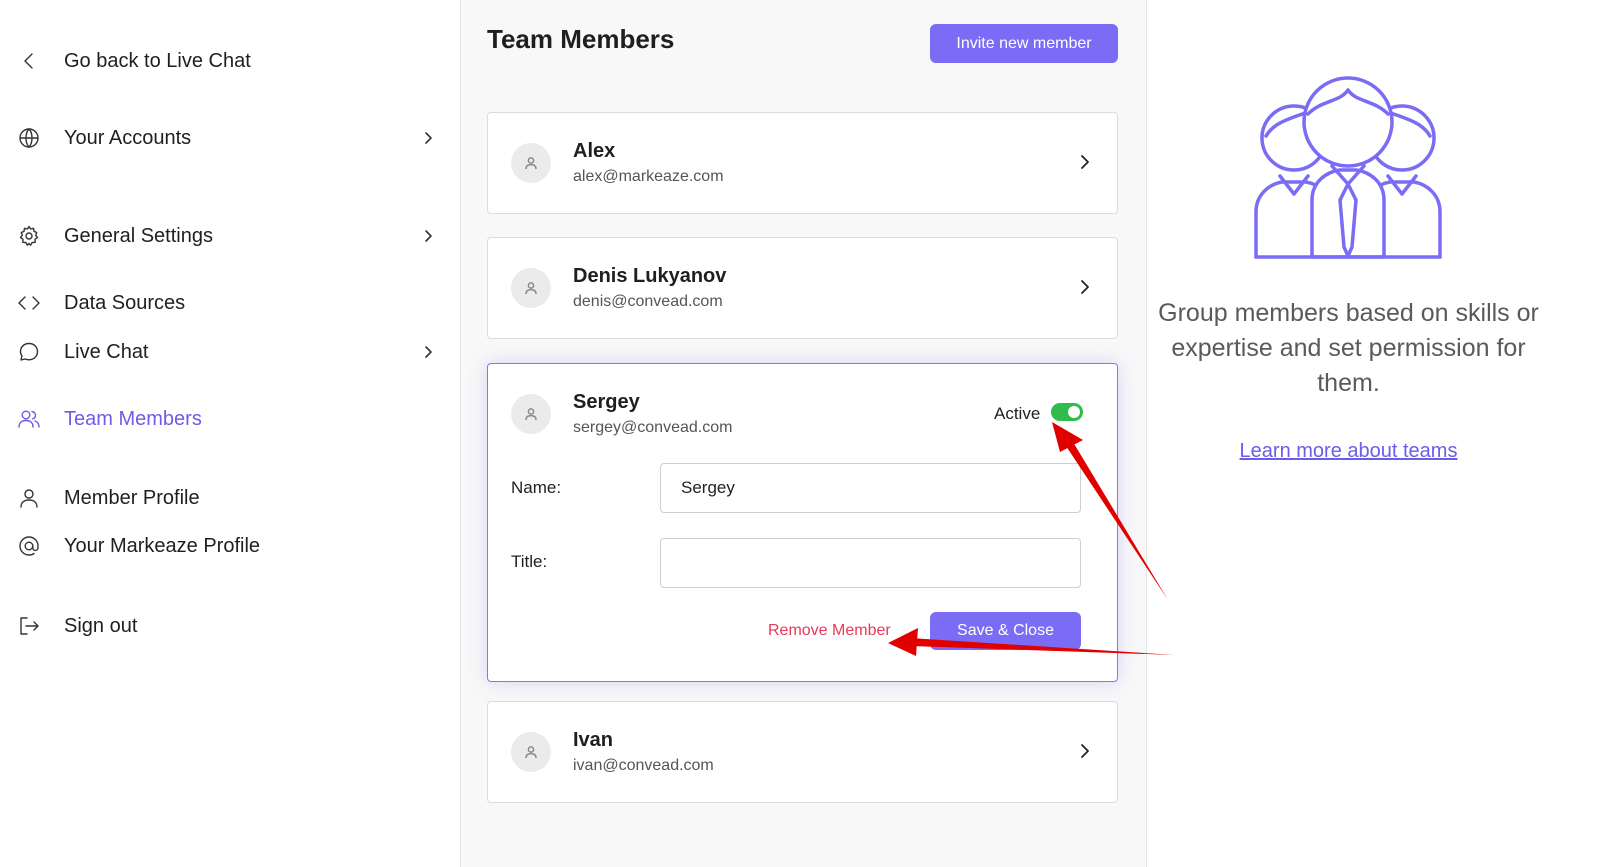  I want to click on sidebar-item-member-profile: Member Profile, so click(226, 498).